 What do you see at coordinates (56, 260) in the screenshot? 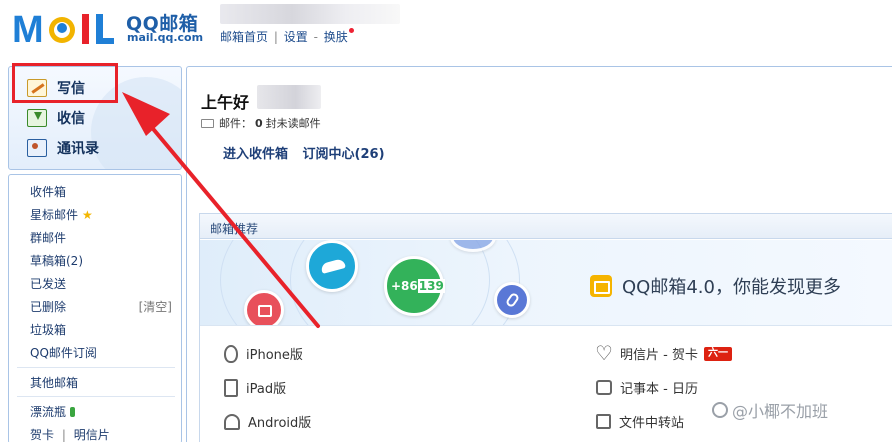
I see `folder-drafts: 草稿箱(2)` at bounding box center [56, 260].